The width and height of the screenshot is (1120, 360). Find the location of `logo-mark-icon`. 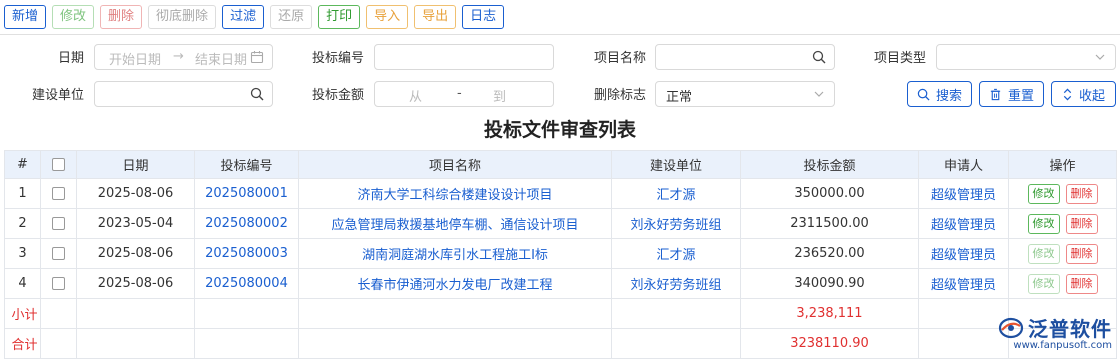

logo-mark-icon is located at coordinates (1011, 327).